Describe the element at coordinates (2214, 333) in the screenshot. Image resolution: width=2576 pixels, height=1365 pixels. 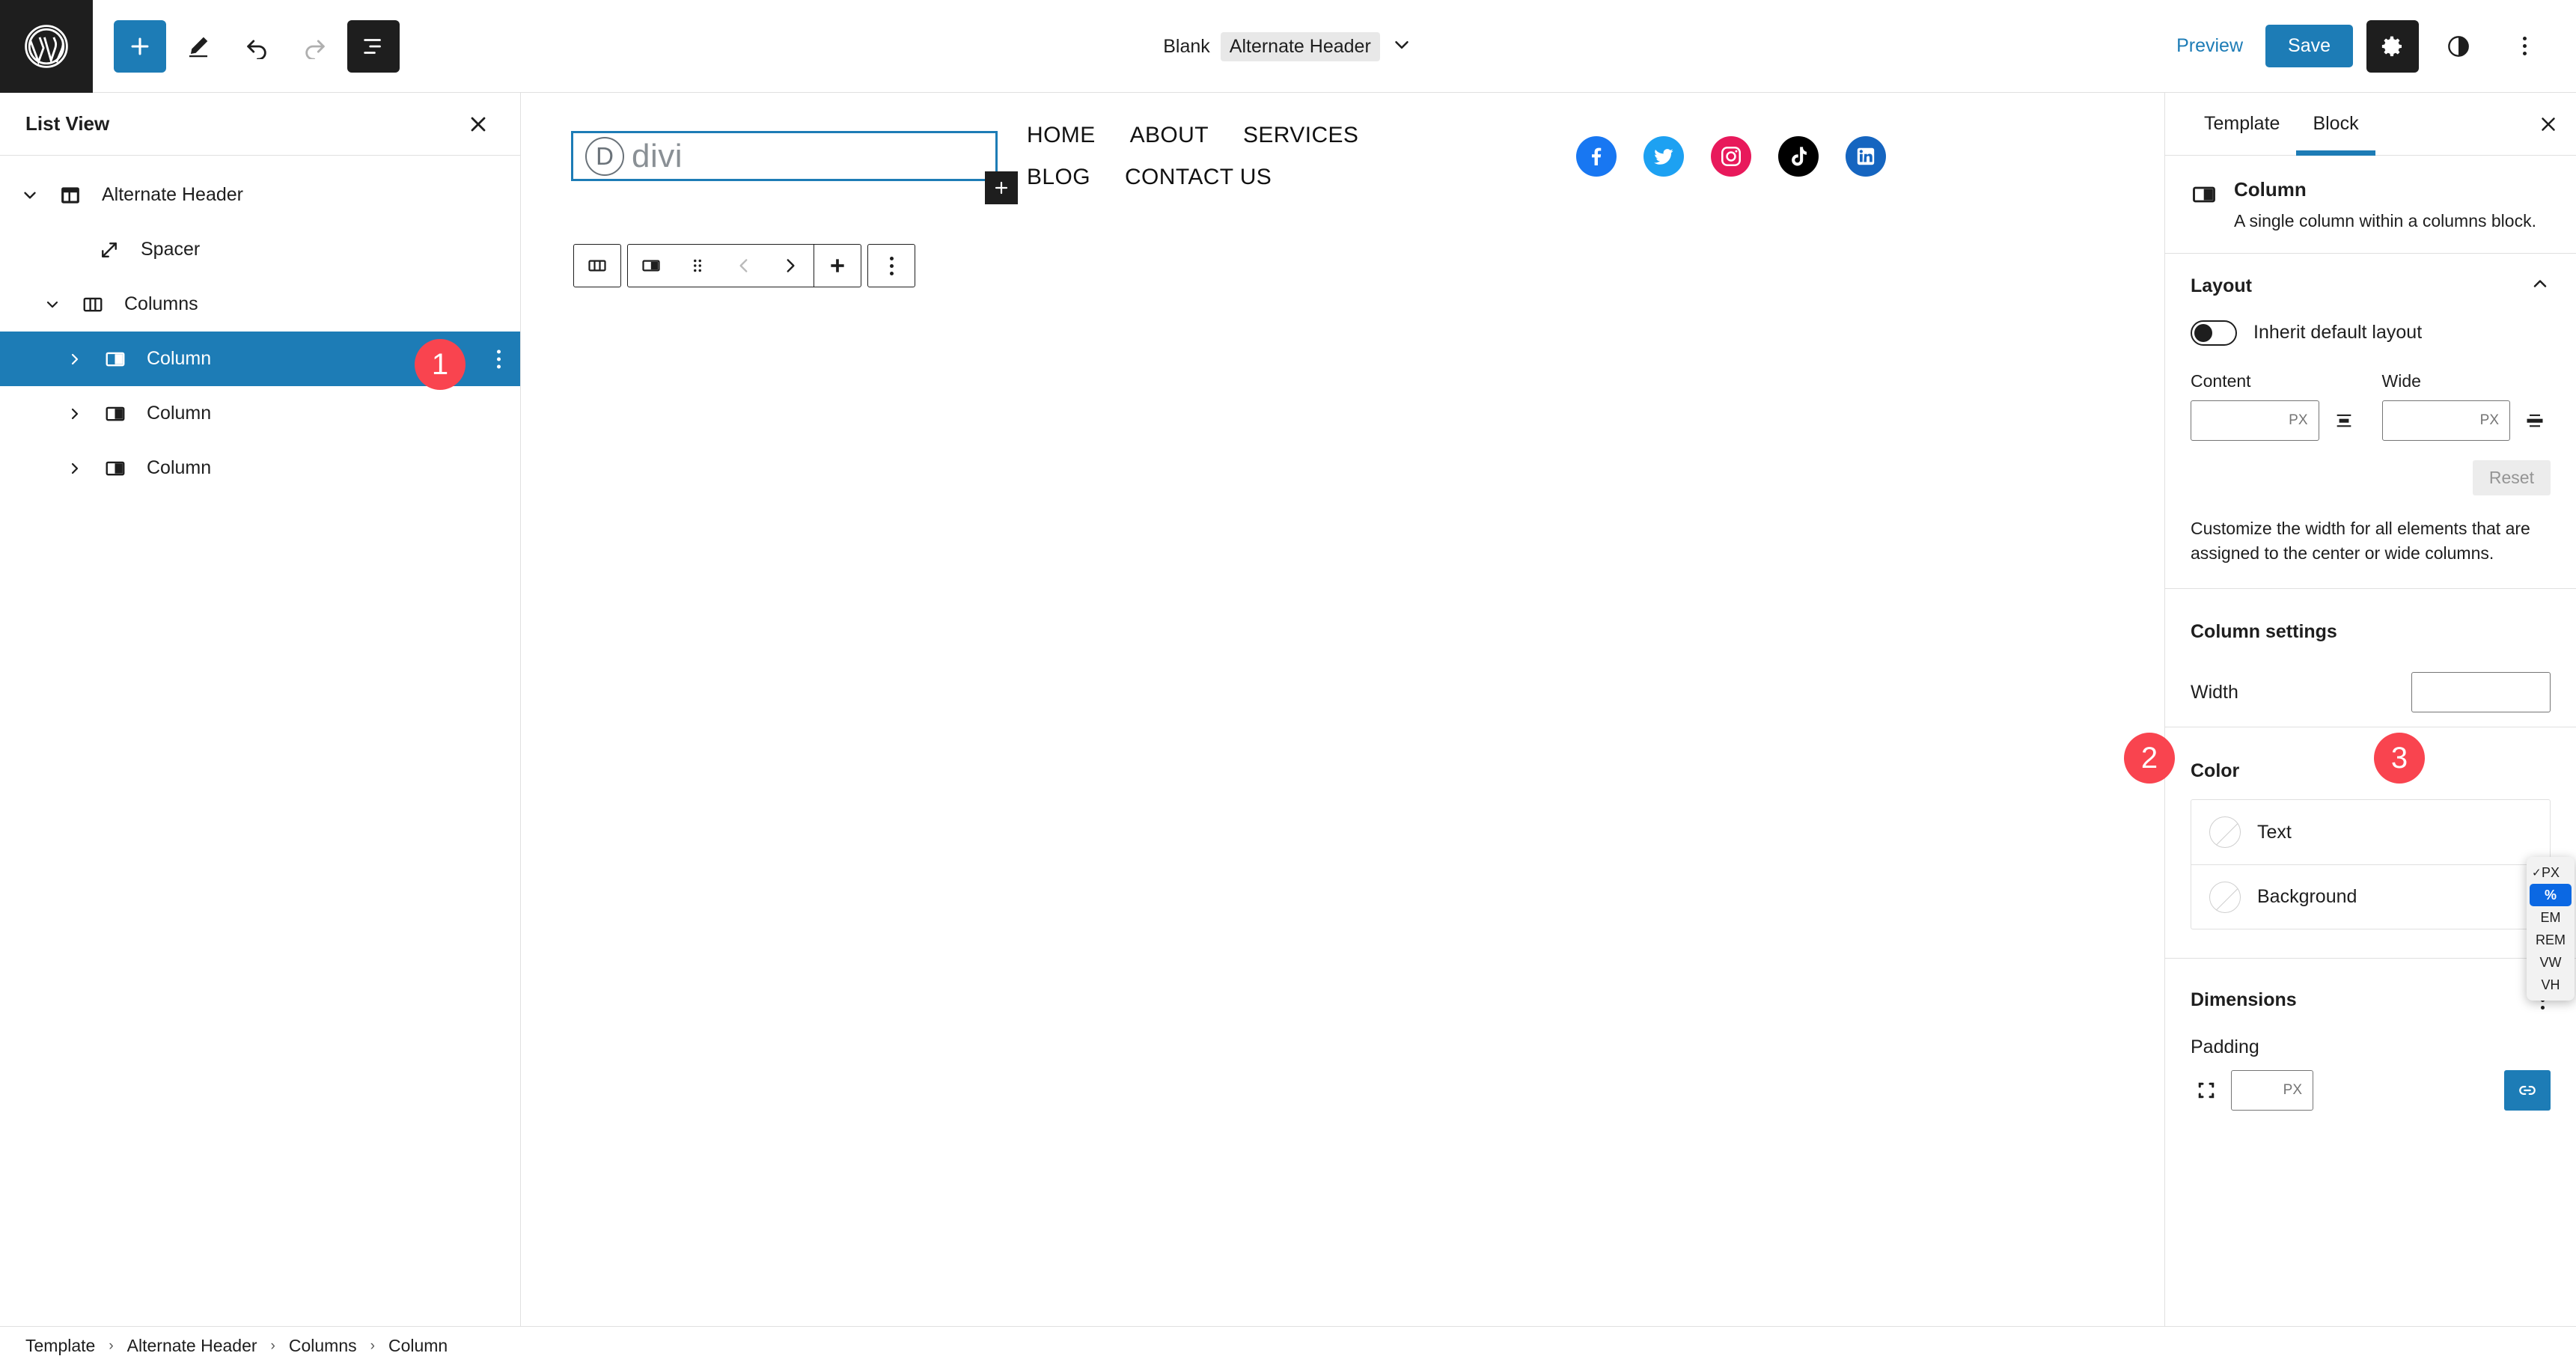
I see `inherit-default-layout-toggle` at that location.